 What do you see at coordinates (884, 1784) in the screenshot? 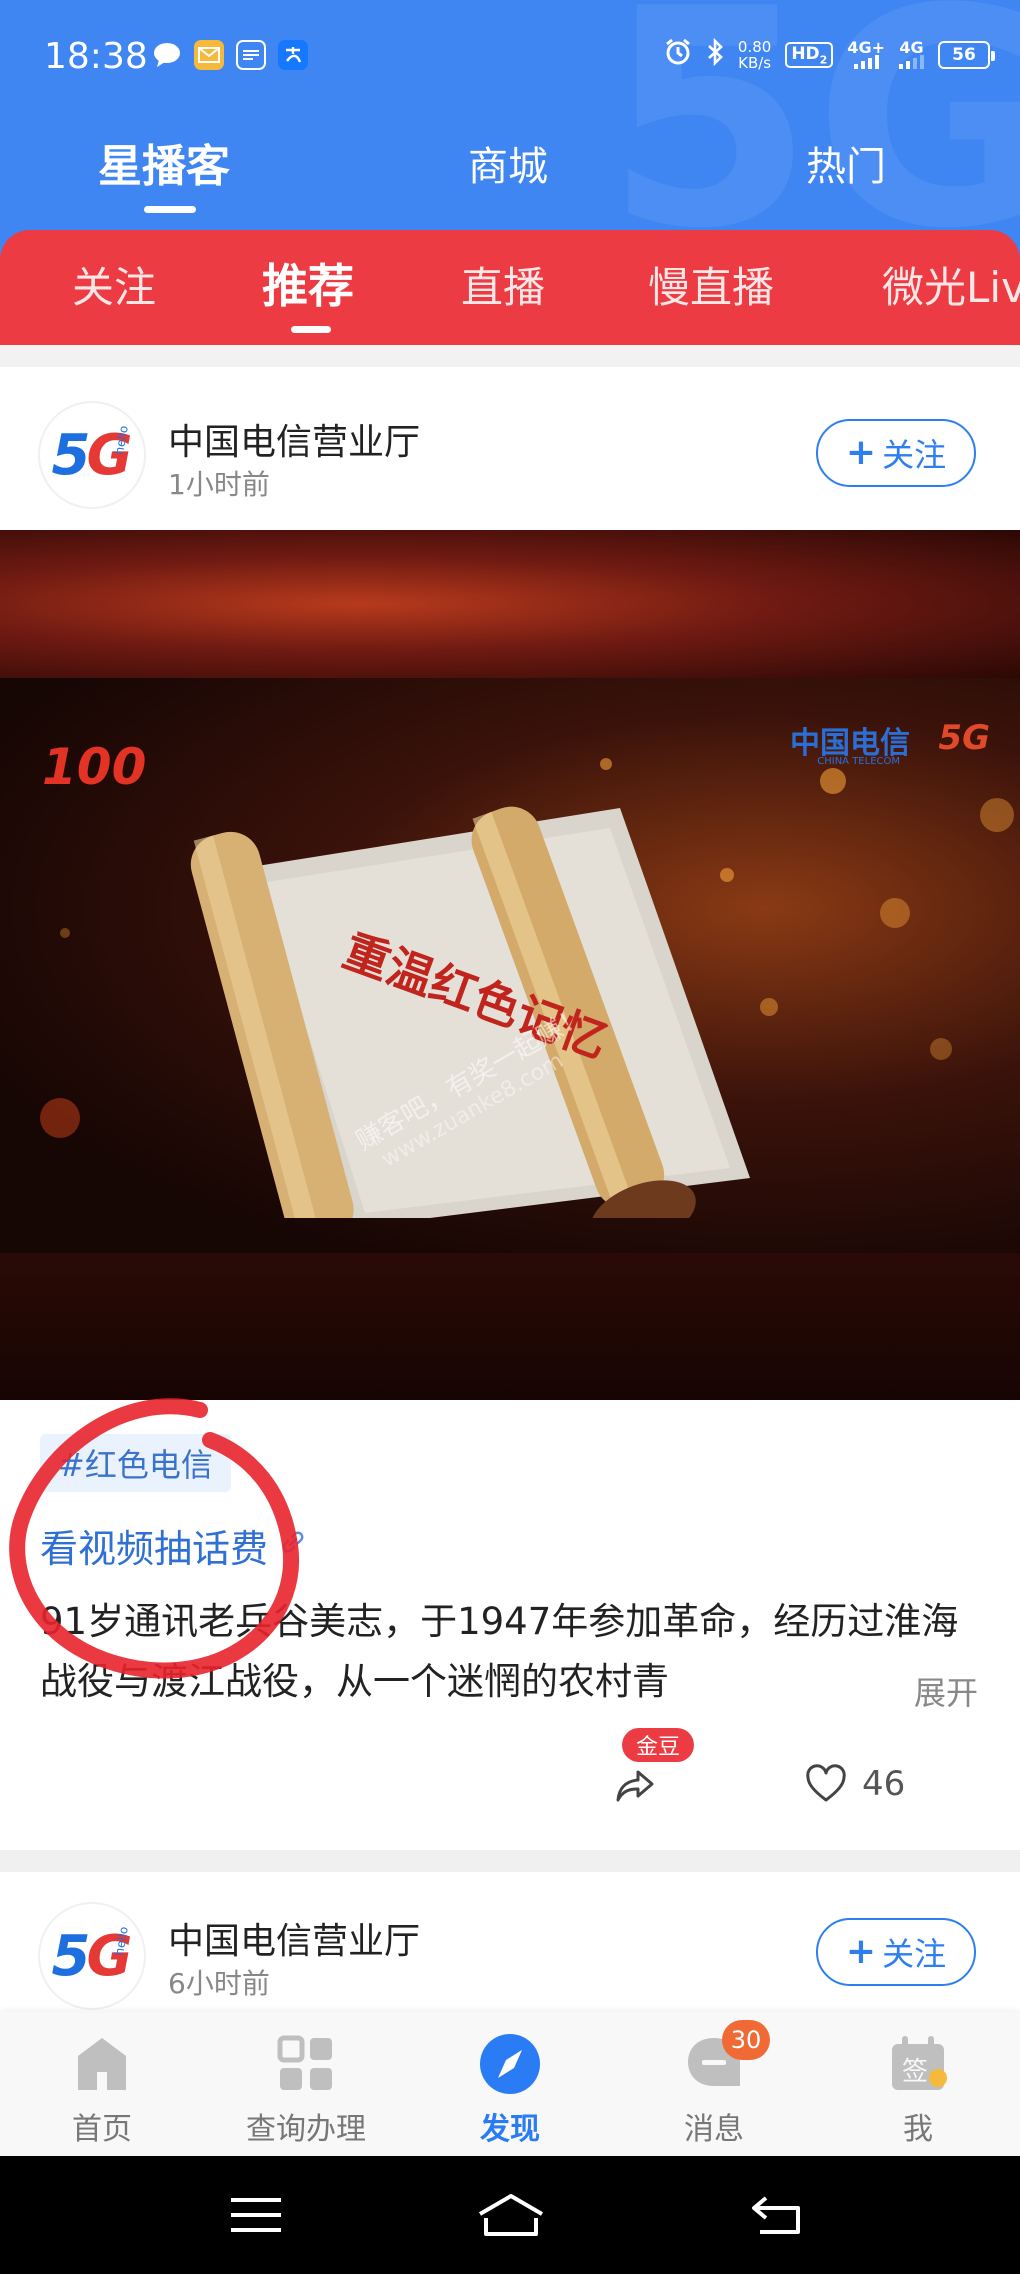
I see `like-count: 46` at bounding box center [884, 1784].